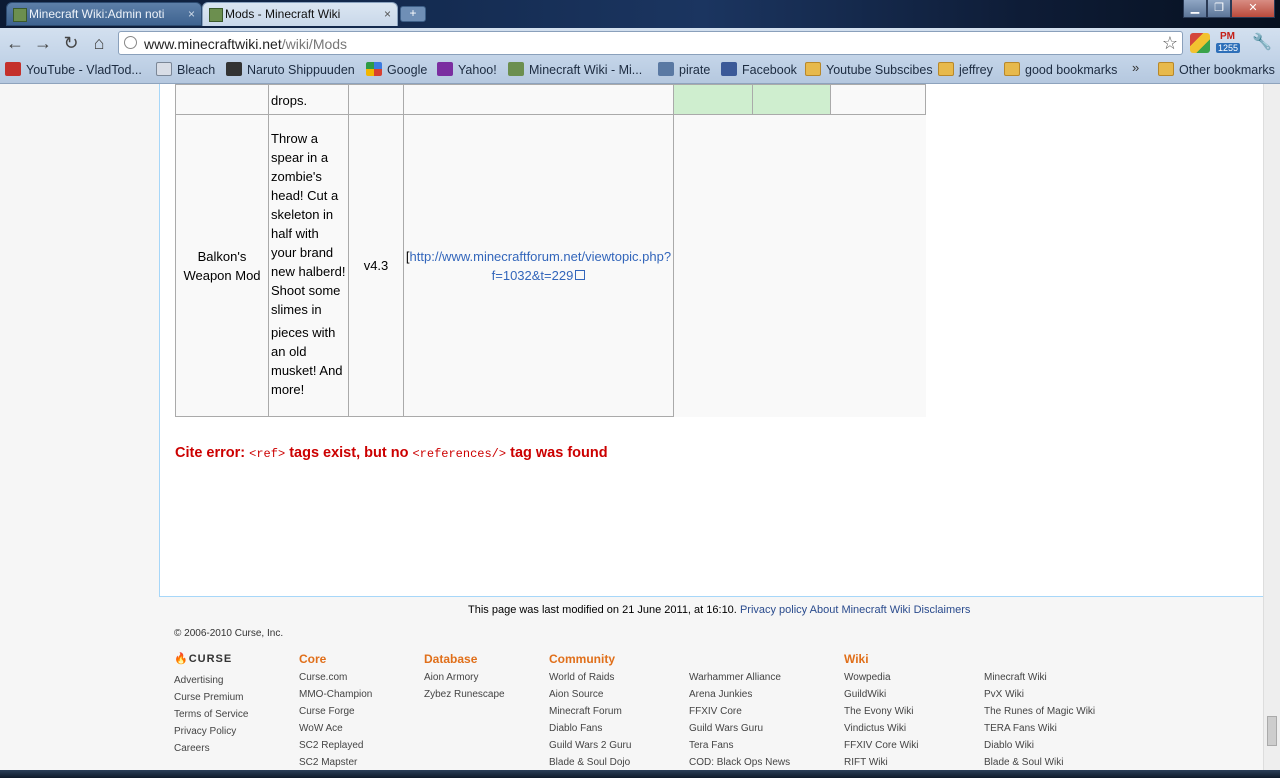  What do you see at coordinates (590, 694) in the screenshot?
I see `footer-link: Aion Source` at bounding box center [590, 694].